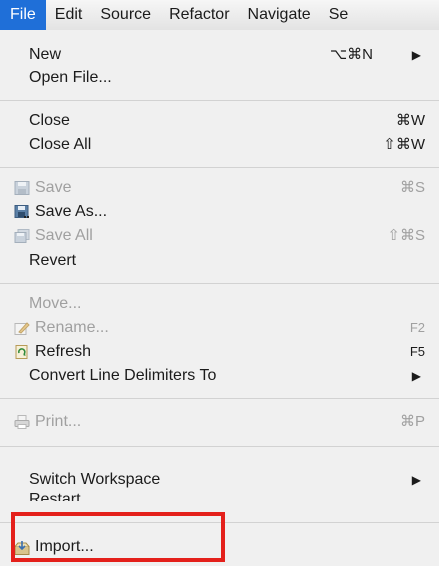  What do you see at coordinates (410, 120) in the screenshot?
I see `shortcut-label: ⌘W` at bounding box center [410, 120].